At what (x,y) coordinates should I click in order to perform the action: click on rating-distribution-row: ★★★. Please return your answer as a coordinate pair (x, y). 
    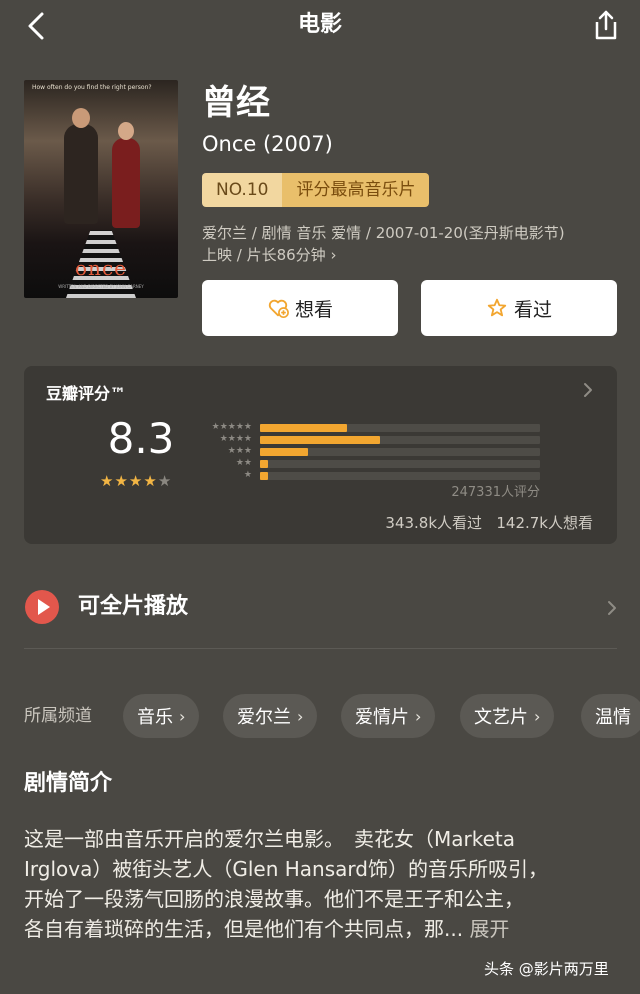
    Looking at the image, I should click on (370, 451).